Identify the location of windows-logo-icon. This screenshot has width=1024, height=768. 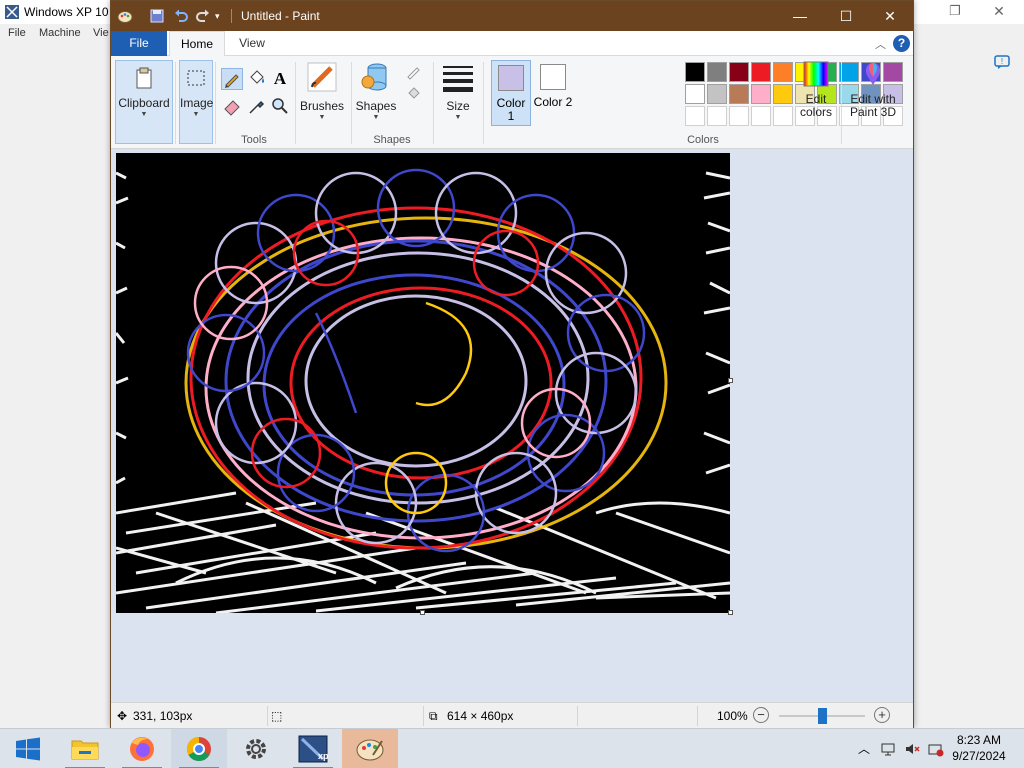
(28, 749).